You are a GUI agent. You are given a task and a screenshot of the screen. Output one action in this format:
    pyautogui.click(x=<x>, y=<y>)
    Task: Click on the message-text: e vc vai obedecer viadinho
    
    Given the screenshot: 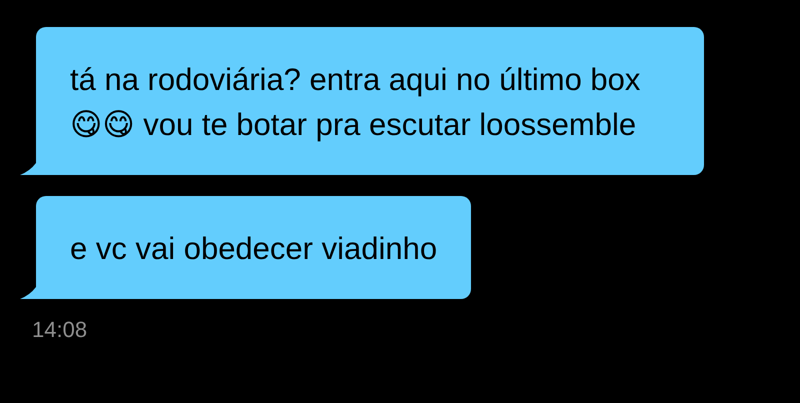 What is the action you would take?
    pyautogui.click(x=254, y=249)
    